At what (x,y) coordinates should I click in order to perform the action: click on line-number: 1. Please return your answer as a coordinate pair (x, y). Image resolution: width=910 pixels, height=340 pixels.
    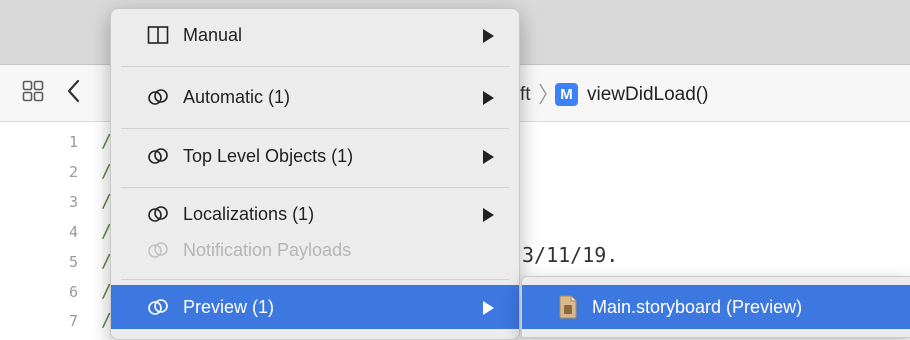
    Looking at the image, I should click on (73, 142).